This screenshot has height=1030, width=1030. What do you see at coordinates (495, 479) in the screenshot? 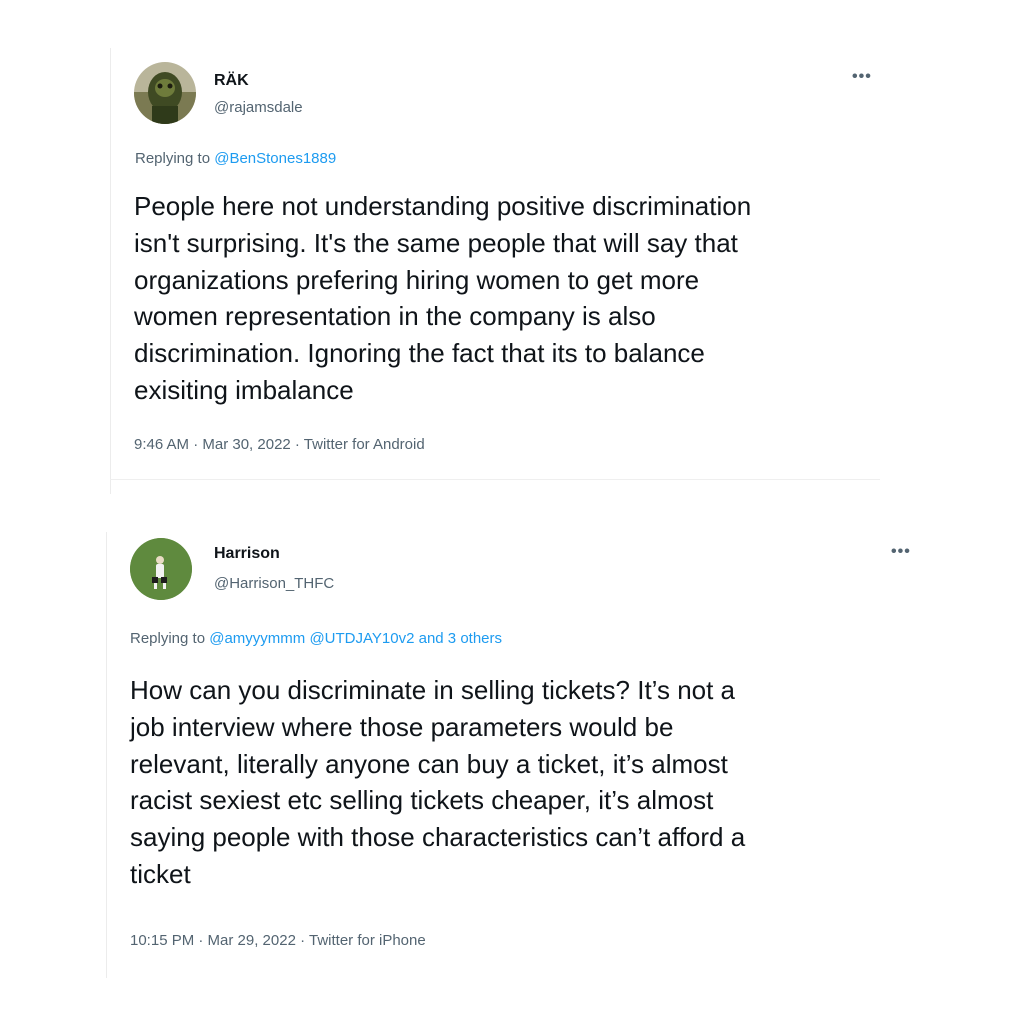
I see `divider` at bounding box center [495, 479].